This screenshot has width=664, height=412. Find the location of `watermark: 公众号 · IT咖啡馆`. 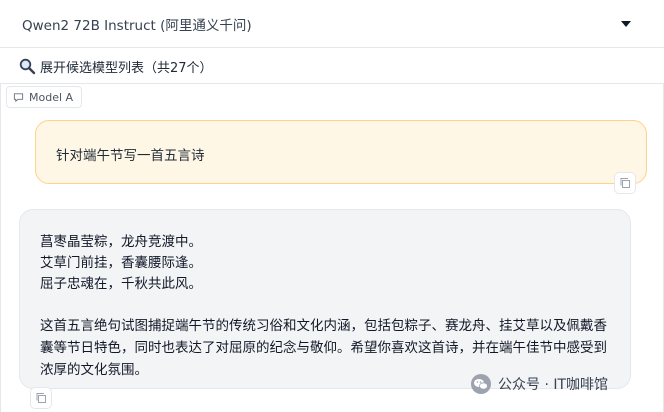

watermark: 公众号 · IT咖啡馆 is located at coordinates (539, 384).